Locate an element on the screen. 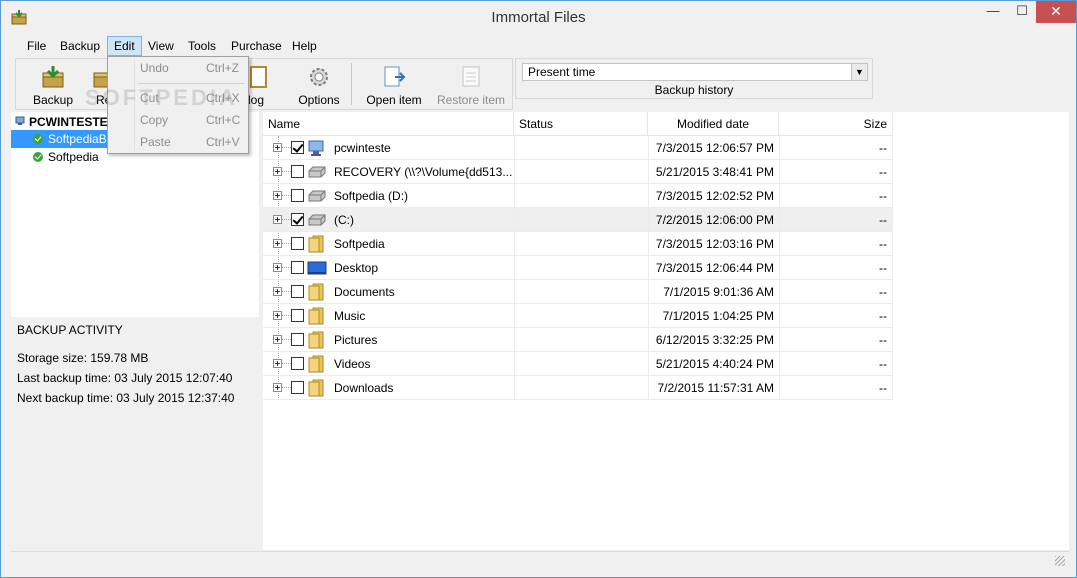  table-row: Music 7/1/2015 1:04:25 PM -- is located at coordinates (578, 316).